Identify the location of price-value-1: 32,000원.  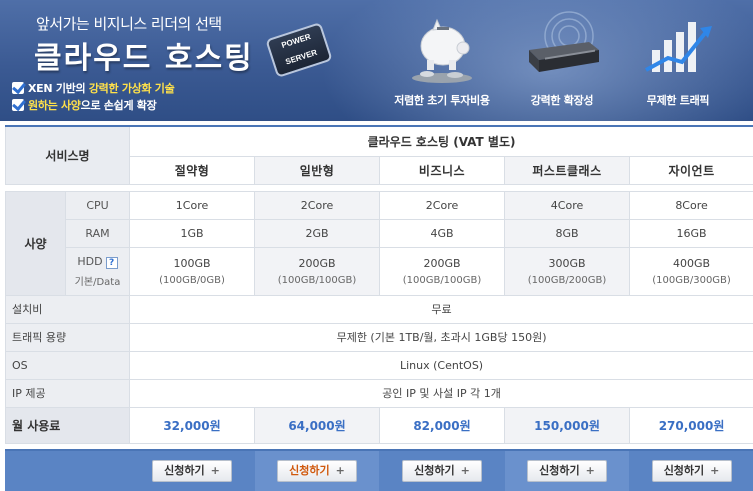
(192, 425).